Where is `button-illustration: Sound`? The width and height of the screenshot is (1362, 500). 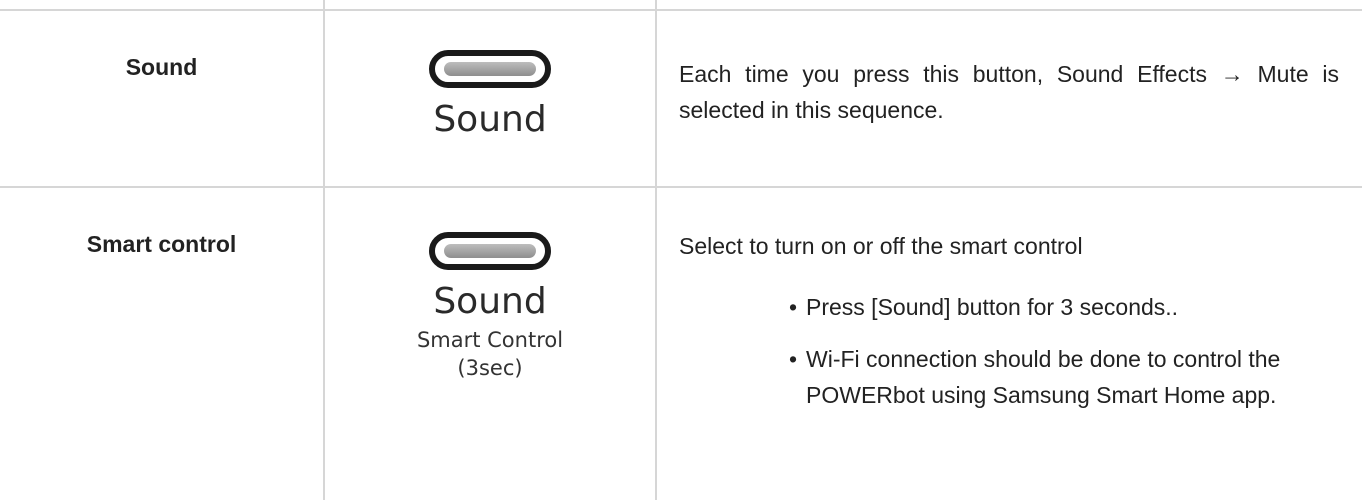
button-illustration: Sound is located at coordinates (490, 95).